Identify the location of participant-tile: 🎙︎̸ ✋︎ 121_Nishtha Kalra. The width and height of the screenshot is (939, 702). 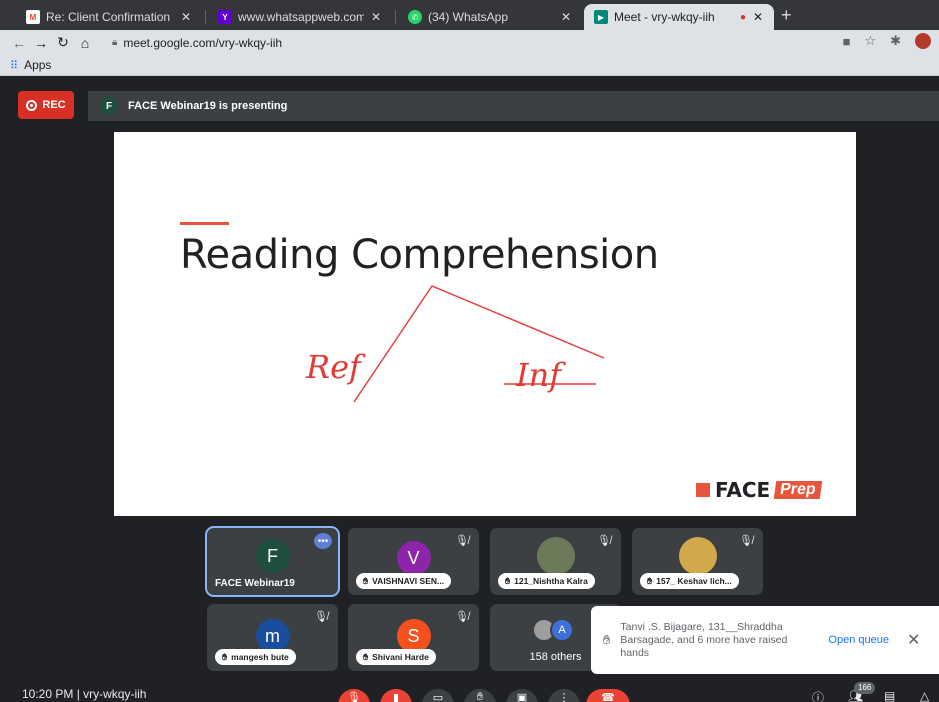
(555, 561).